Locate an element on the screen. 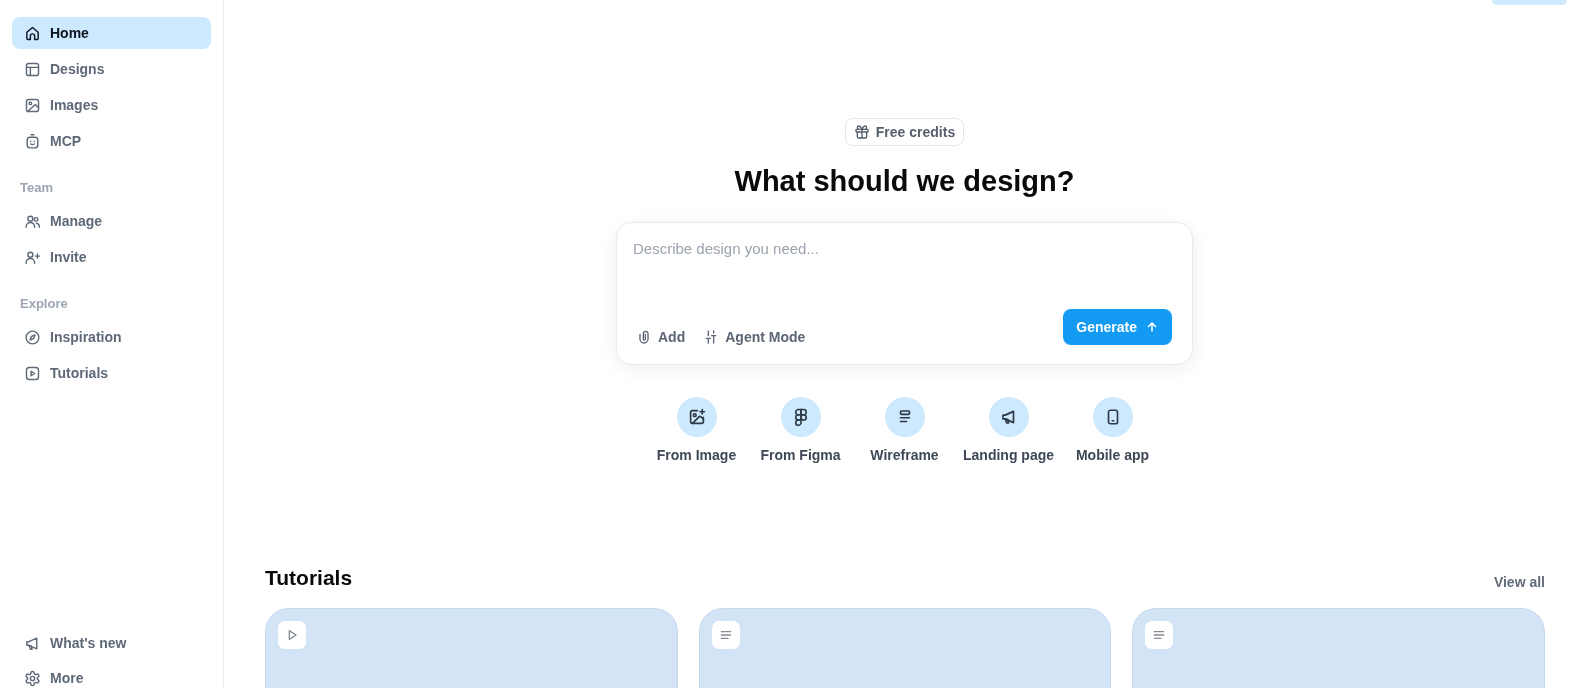 This screenshot has height=688, width=1585. nav-item: More is located at coordinates (111, 674).